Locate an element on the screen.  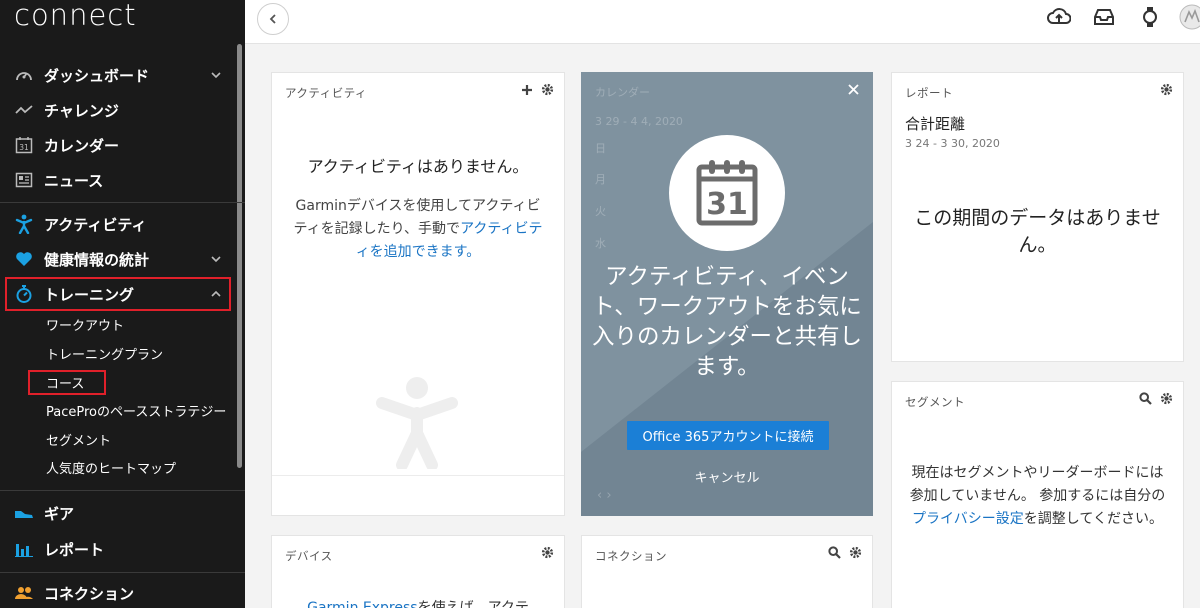
activity-empty-text: アクティビティはありません。 is located at coordinates (418, 166).